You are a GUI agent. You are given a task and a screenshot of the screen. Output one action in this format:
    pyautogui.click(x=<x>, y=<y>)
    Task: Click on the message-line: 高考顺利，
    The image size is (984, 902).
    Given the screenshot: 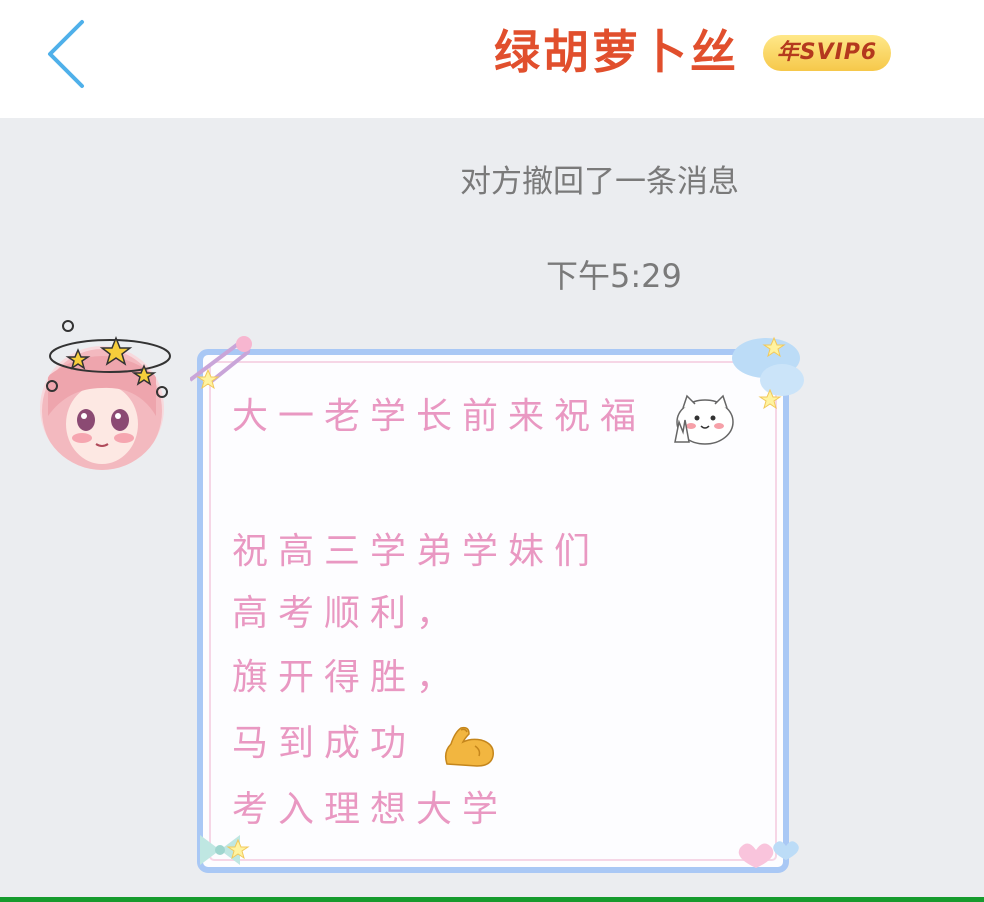 What is the action you would take?
    pyautogui.click(x=347, y=614)
    